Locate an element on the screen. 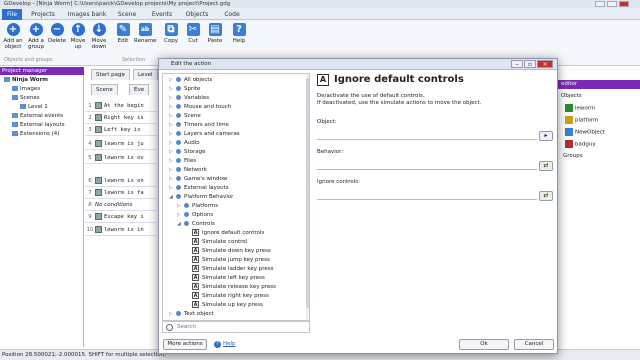 The height and width of the screenshot is (360, 640). tab-file: File is located at coordinates (12, 14).